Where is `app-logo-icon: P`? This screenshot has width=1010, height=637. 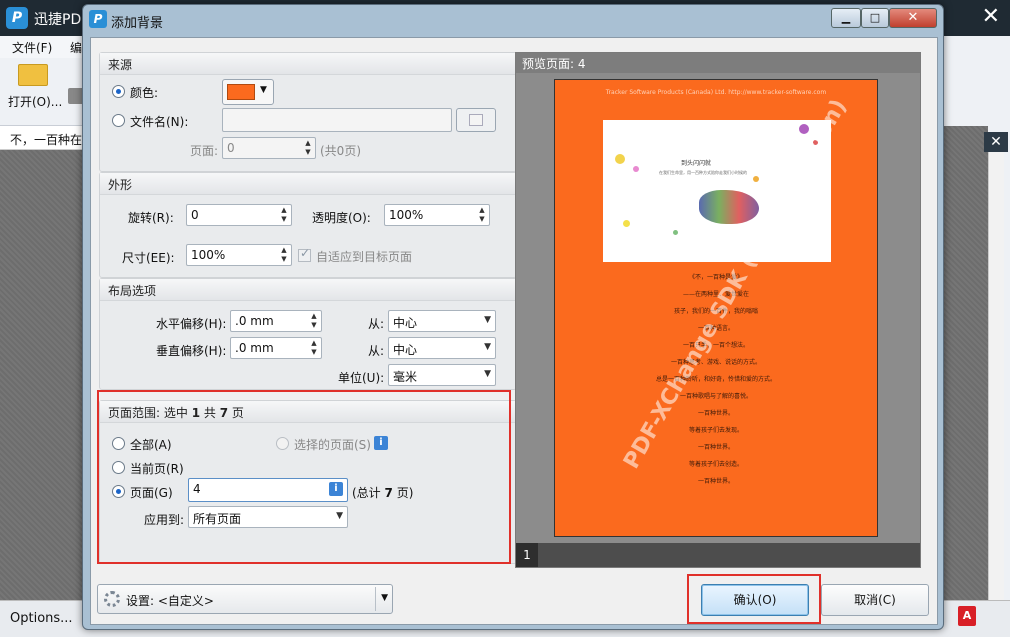
app-logo-icon: P is located at coordinates (17, 18).